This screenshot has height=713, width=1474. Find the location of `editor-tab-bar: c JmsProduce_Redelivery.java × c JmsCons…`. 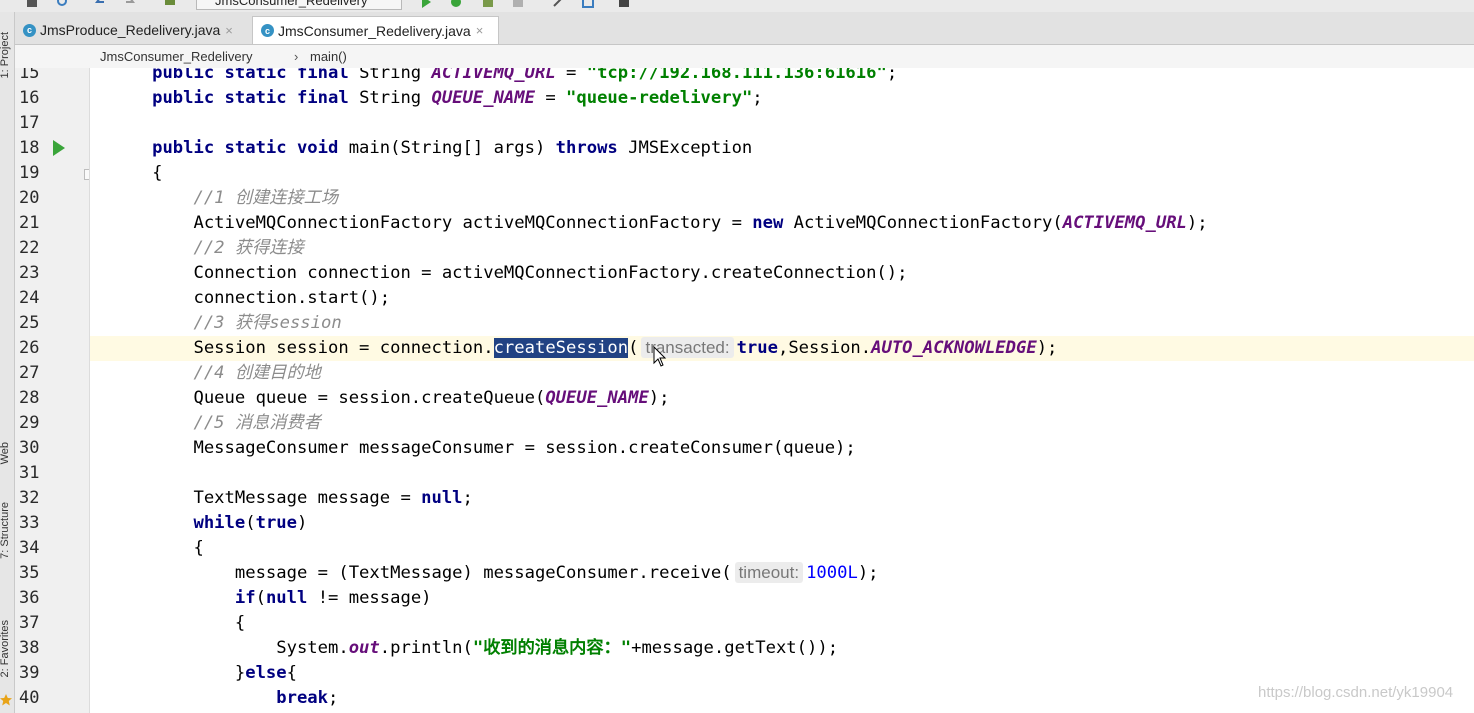

editor-tab-bar: c JmsProduce_Redelivery.java × c JmsCons… is located at coordinates (744, 28).